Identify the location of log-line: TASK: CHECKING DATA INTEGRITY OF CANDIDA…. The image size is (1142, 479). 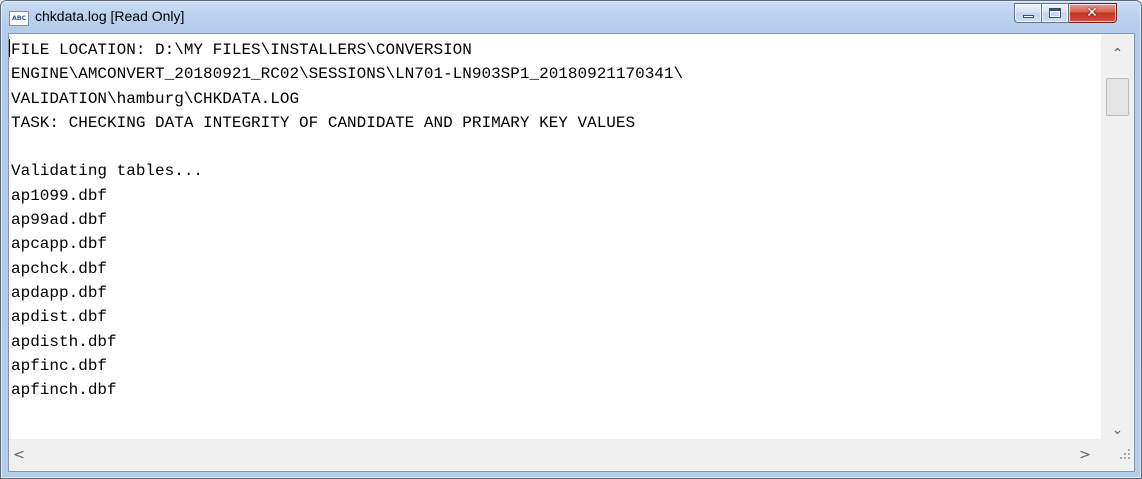
(323, 122).